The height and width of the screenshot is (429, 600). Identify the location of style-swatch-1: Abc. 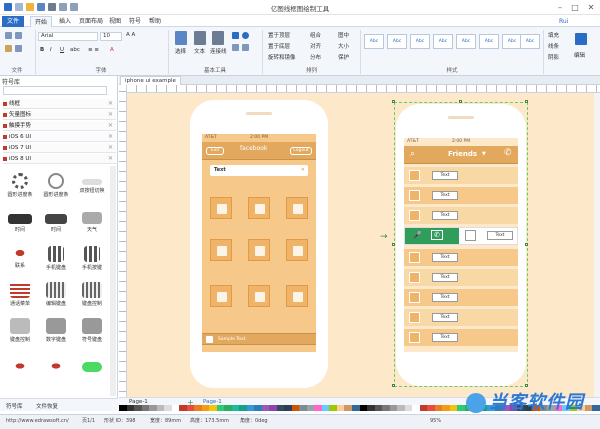
(374, 41).